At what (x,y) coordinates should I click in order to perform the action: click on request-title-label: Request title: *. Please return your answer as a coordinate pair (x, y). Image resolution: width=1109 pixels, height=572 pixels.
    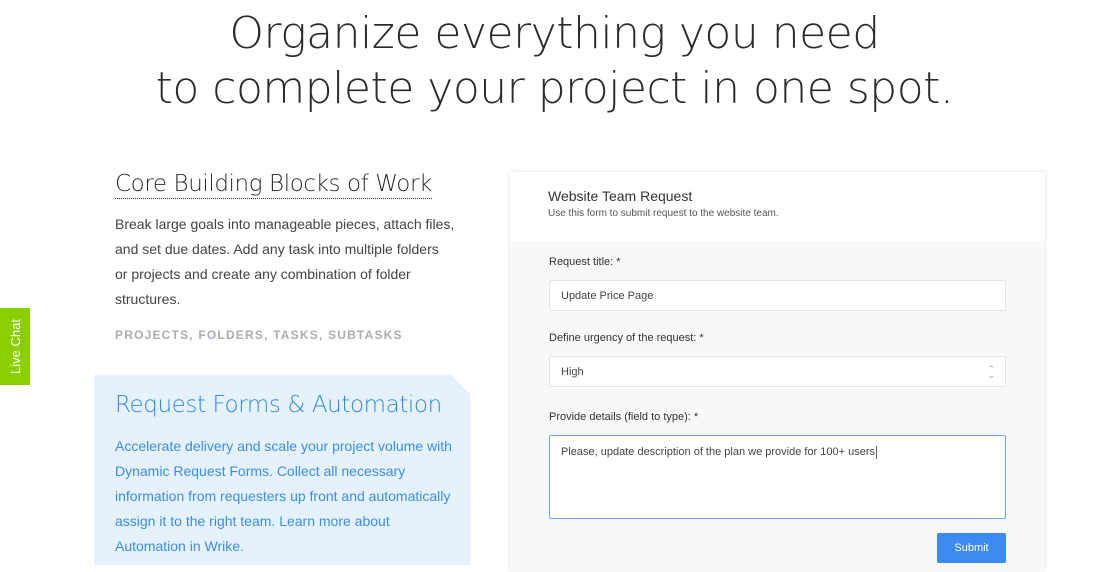
    Looking at the image, I should click on (585, 262).